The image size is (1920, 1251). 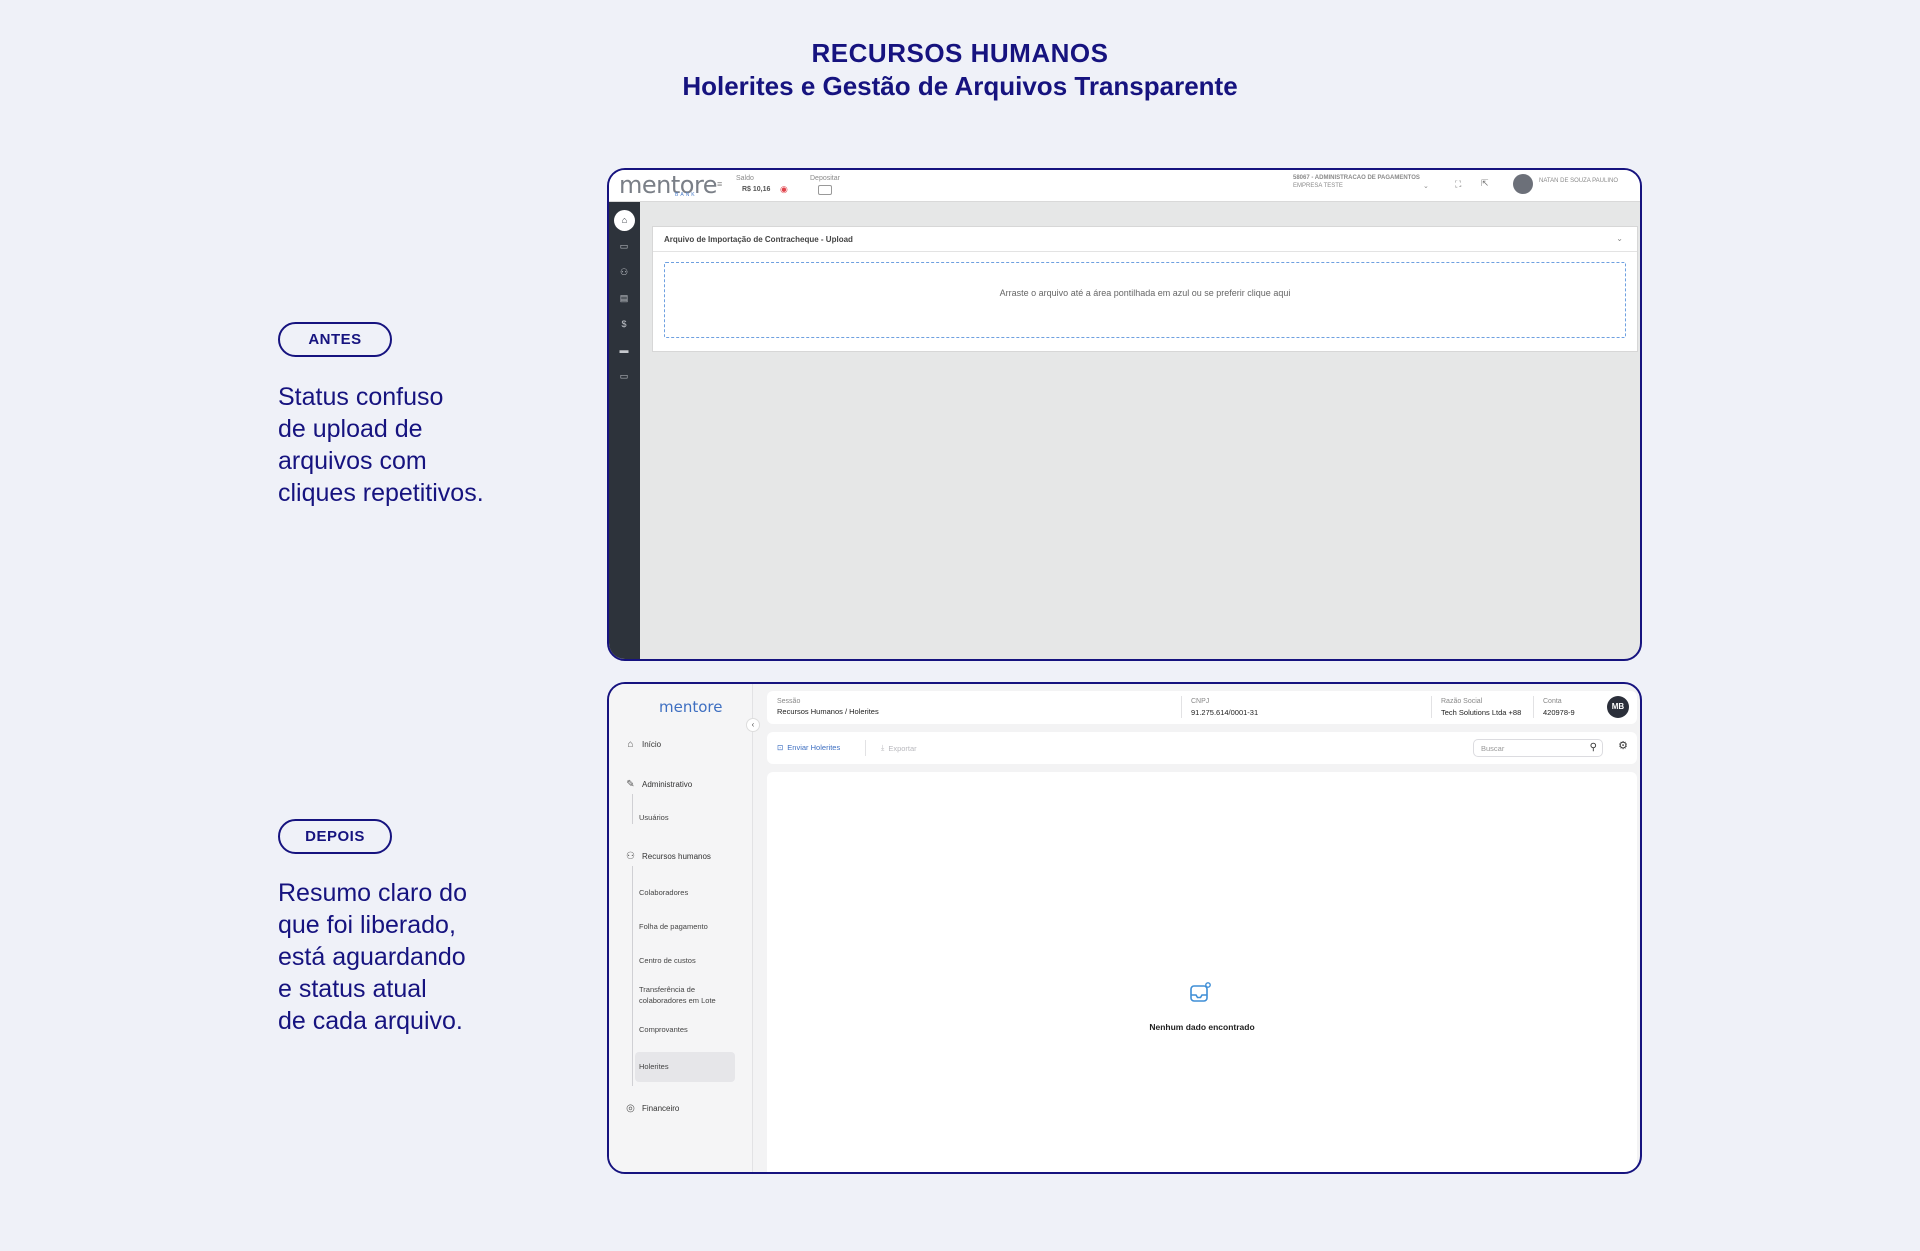 What do you see at coordinates (1200, 992) in the screenshot?
I see `empty-inbox-icon` at bounding box center [1200, 992].